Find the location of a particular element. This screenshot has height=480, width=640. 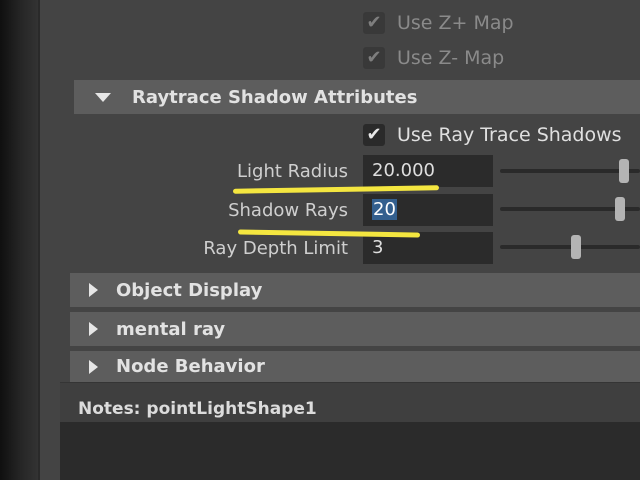

section-title: Object Display is located at coordinates (189, 290).